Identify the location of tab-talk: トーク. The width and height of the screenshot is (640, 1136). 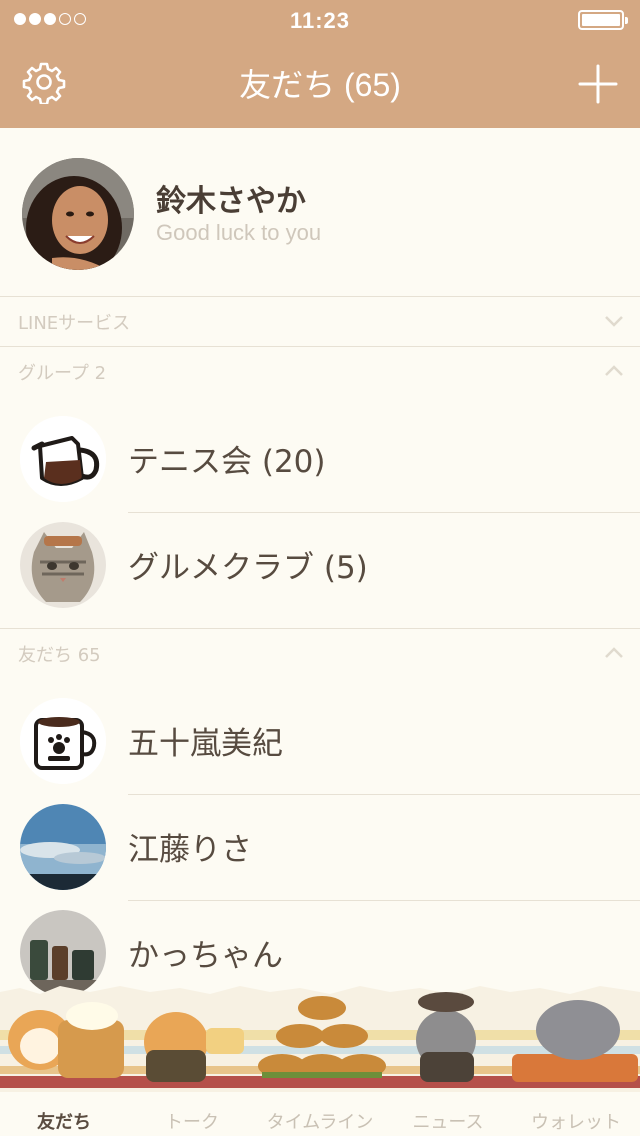
(192, 1121).